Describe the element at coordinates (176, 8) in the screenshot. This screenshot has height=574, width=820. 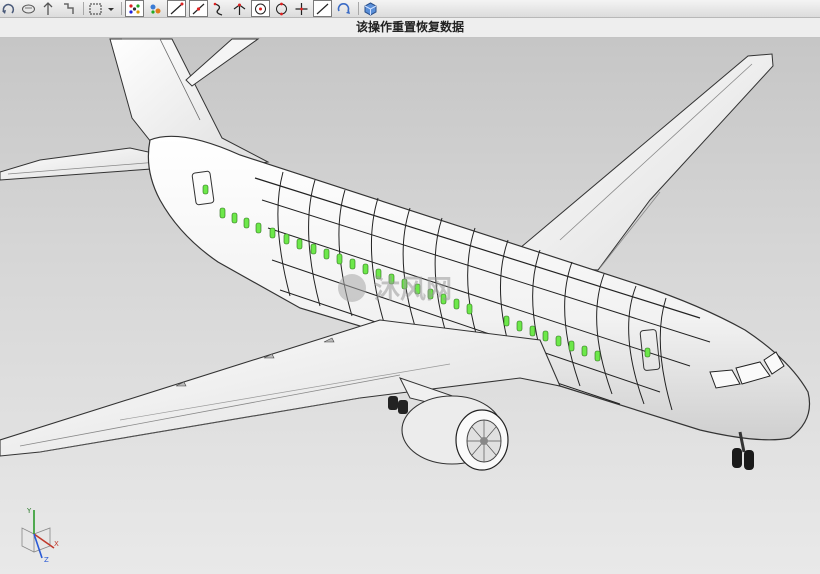
I see `line-icon` at that location.